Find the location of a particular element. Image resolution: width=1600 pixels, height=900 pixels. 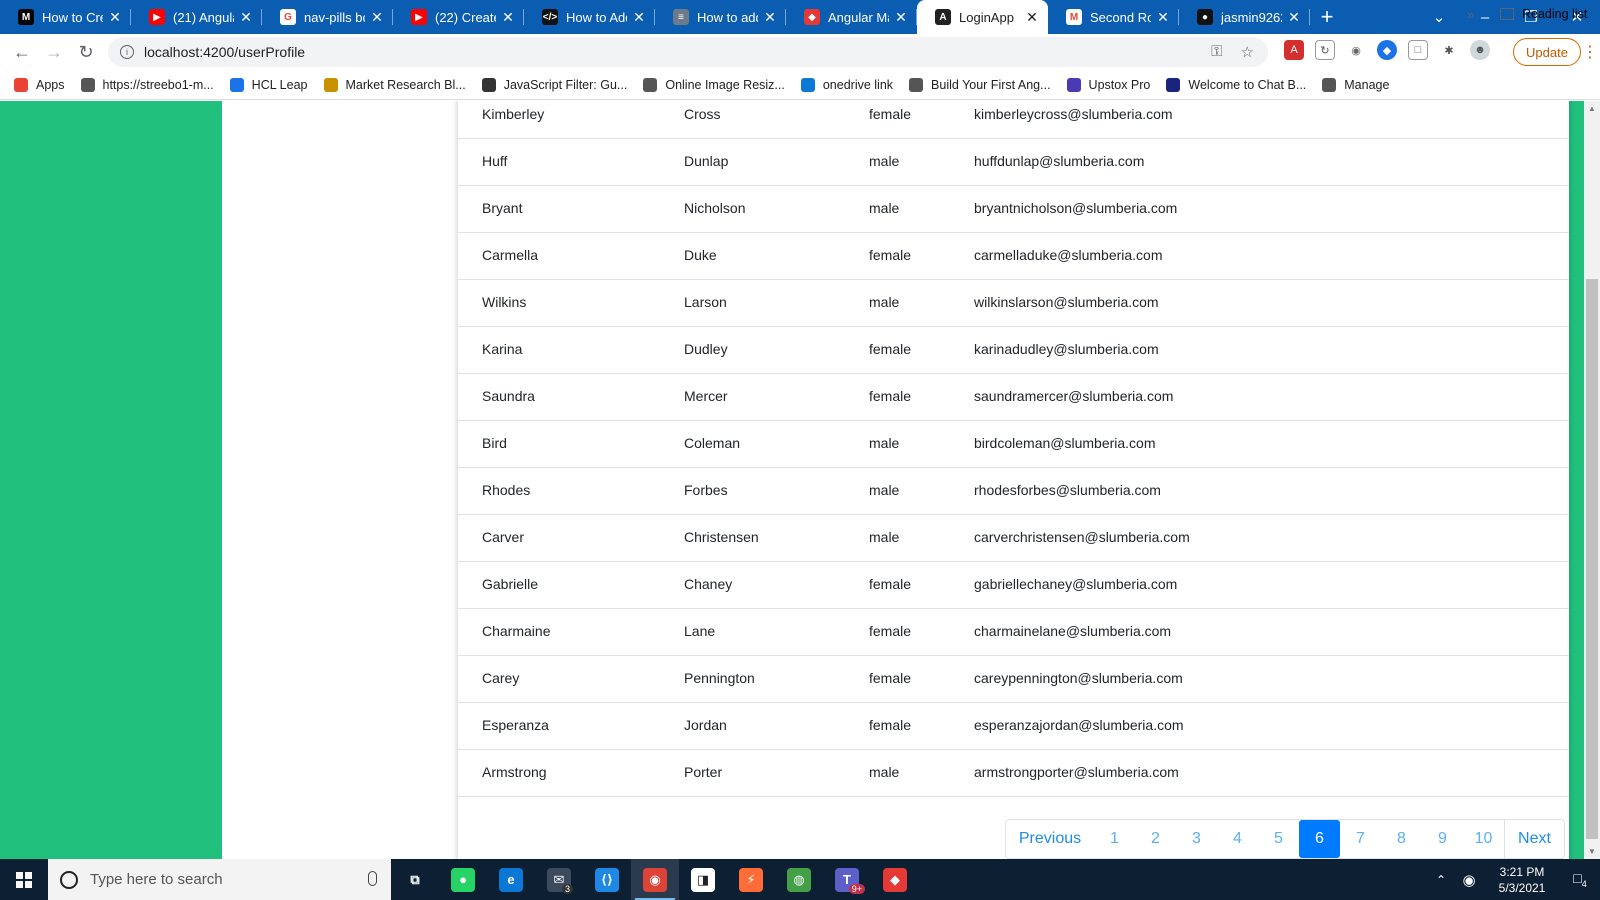

network-icon: ◉ is located at coordinates (1469, 880).